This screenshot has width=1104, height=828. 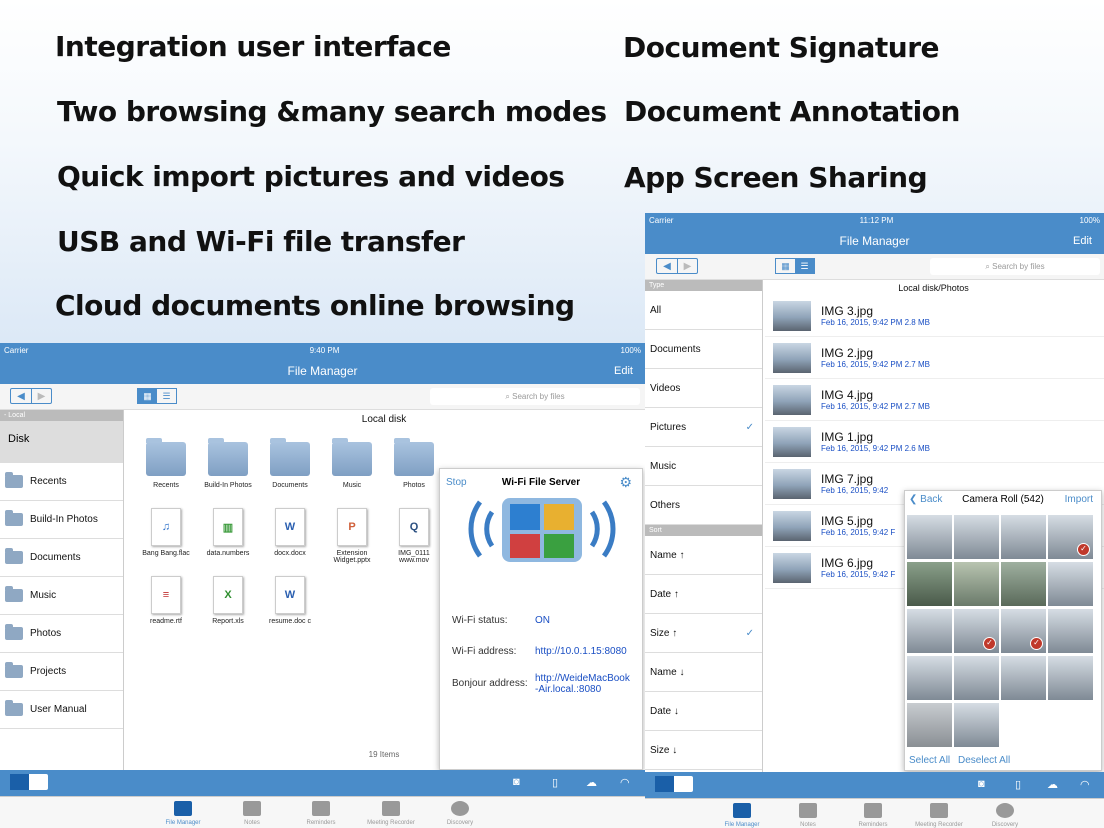 I want to click on select-all-button: Select All, so click(x=929, y=760).